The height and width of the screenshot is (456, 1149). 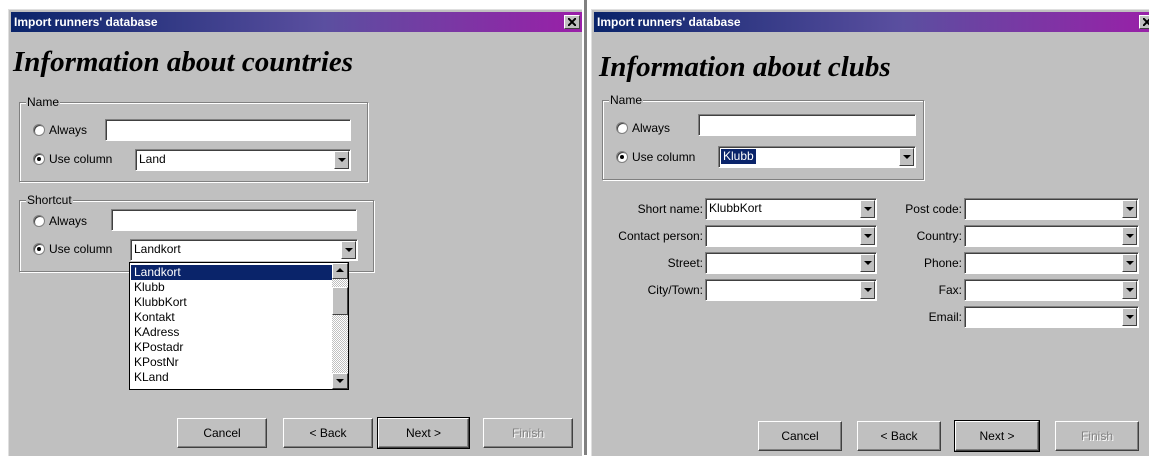 I want to click on shortcut-column-value: Landkort, so click(x=157, y=249).